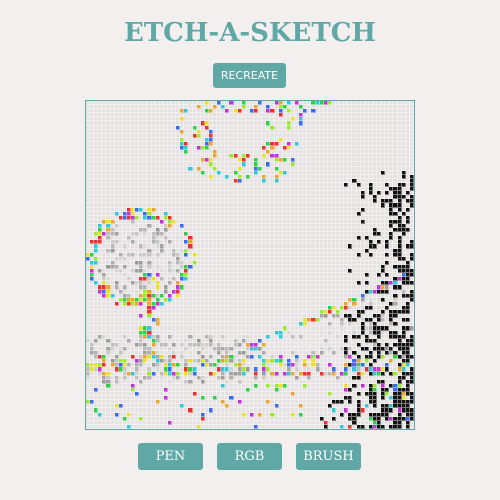 This screenshot has height=500, width=500. Describe the element at coordinates (249, 75) in the screenshot. I see `recreate-button: RECREATE` at that location.